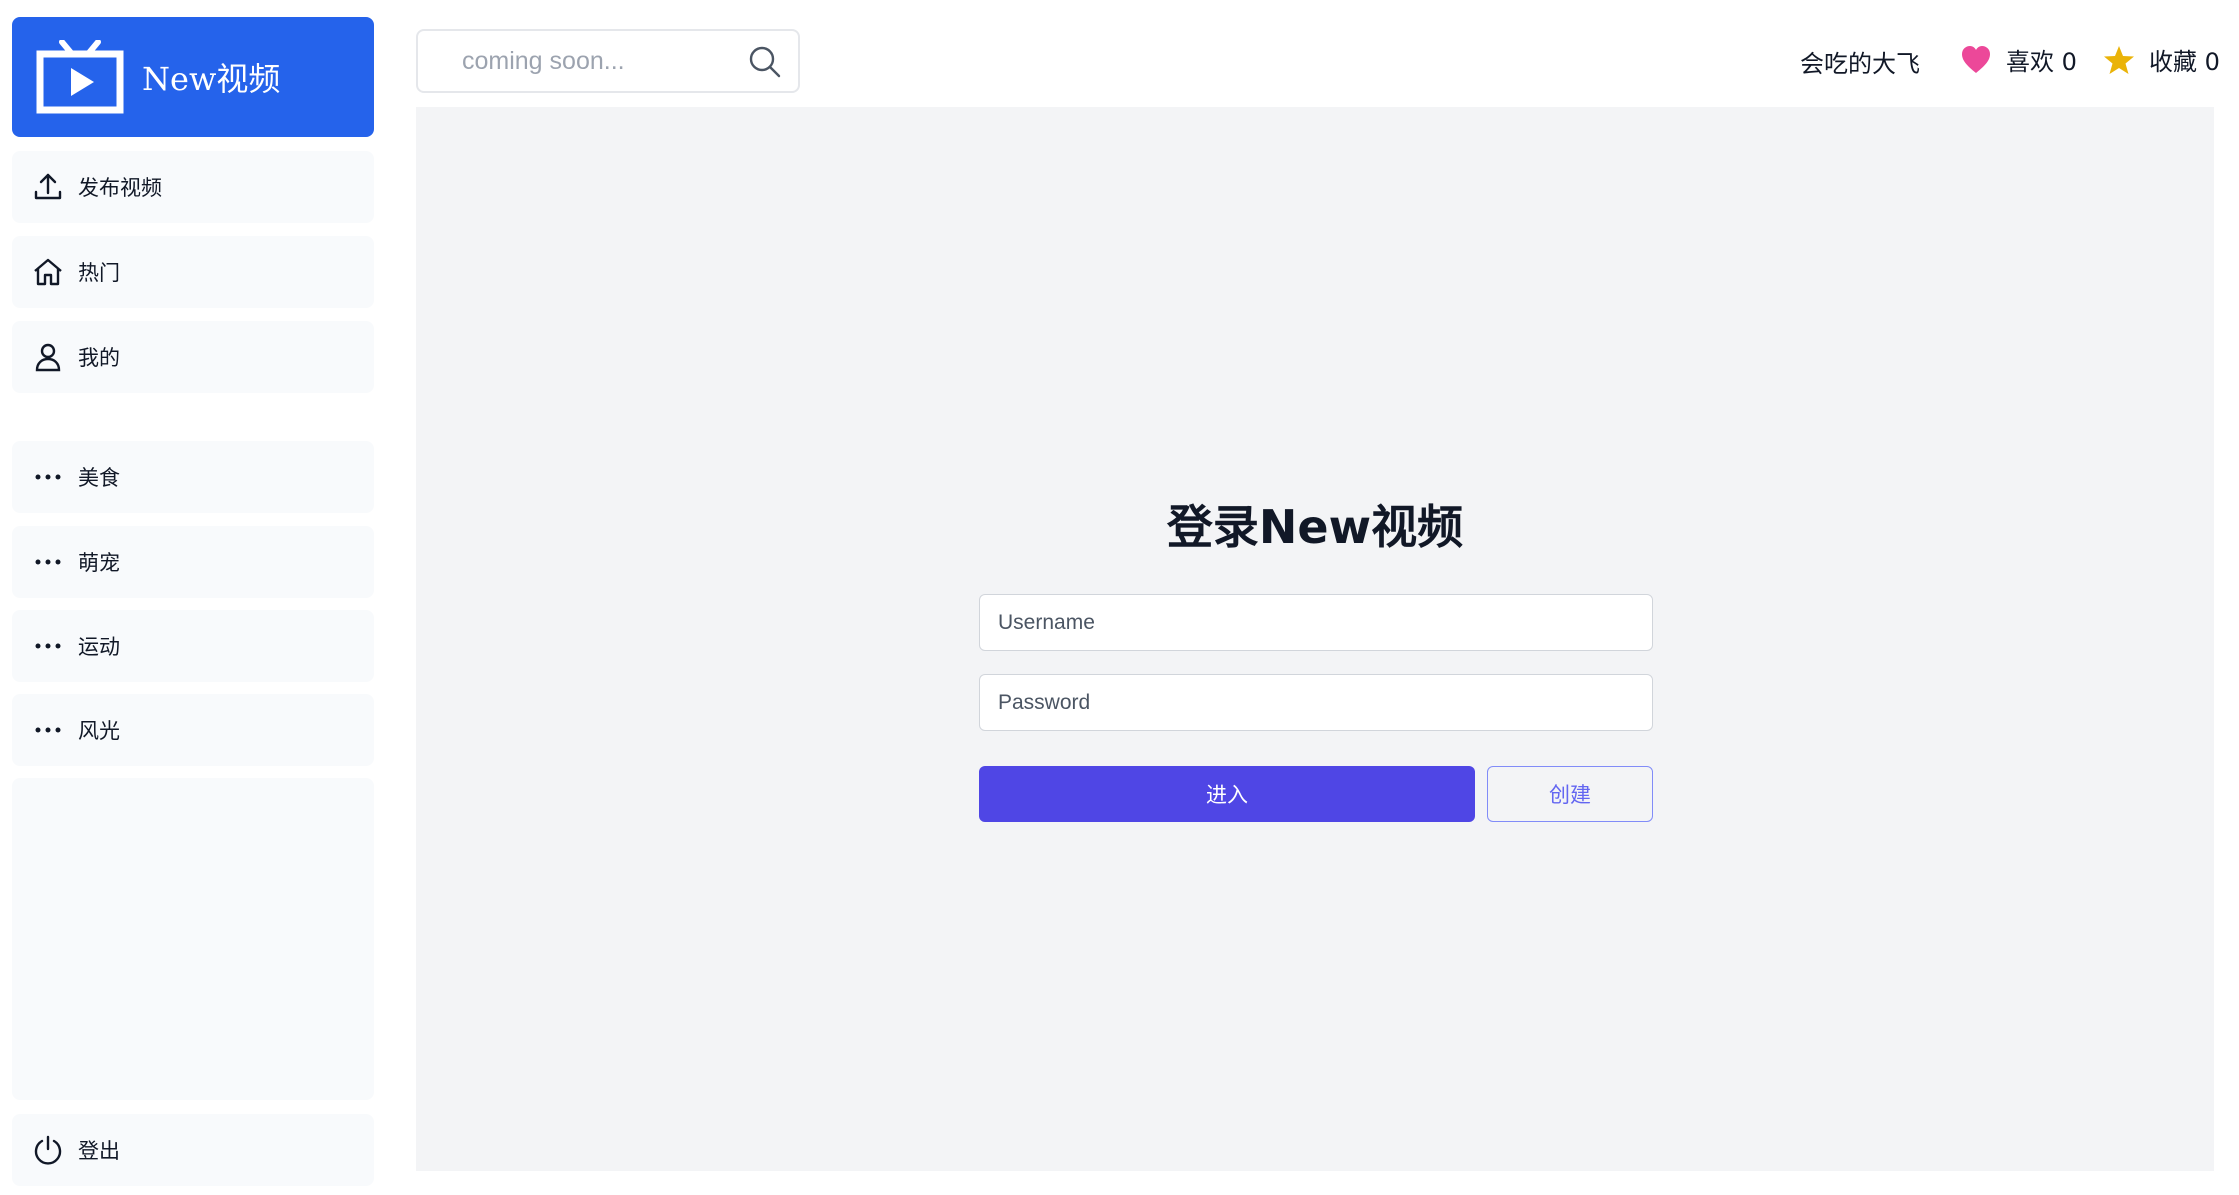 Image resolution: width=2239 pixels, height=1195 pixels. Describe the element at coordinates (1316, 702) in the screenshot. I see `password-input` at that location.